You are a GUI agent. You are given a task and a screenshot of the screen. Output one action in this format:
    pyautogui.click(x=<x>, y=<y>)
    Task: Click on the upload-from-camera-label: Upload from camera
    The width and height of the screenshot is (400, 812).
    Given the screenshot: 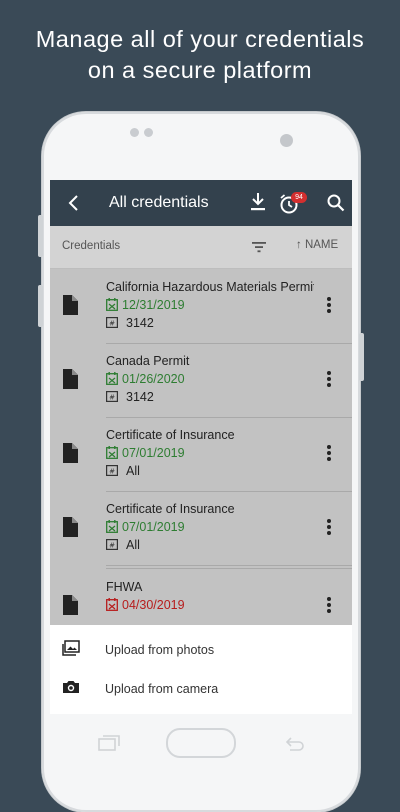 What is the action you would take?
    pyautogui.click(x=162, y=689)
    